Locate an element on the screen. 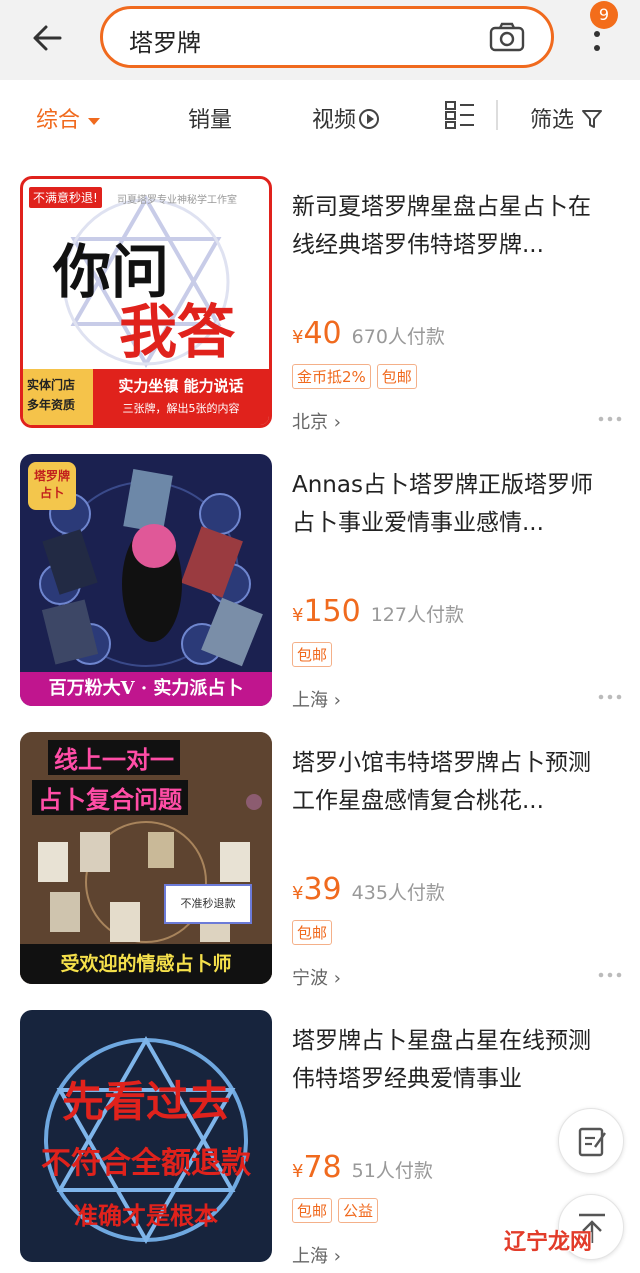 The width and height of the screenshot is (640, 1273). product-thumbnail: 线上一对一 占卜复合问题 不准秒退款 受欢迎的情感占卜师 is located at coordinates (146, 858).